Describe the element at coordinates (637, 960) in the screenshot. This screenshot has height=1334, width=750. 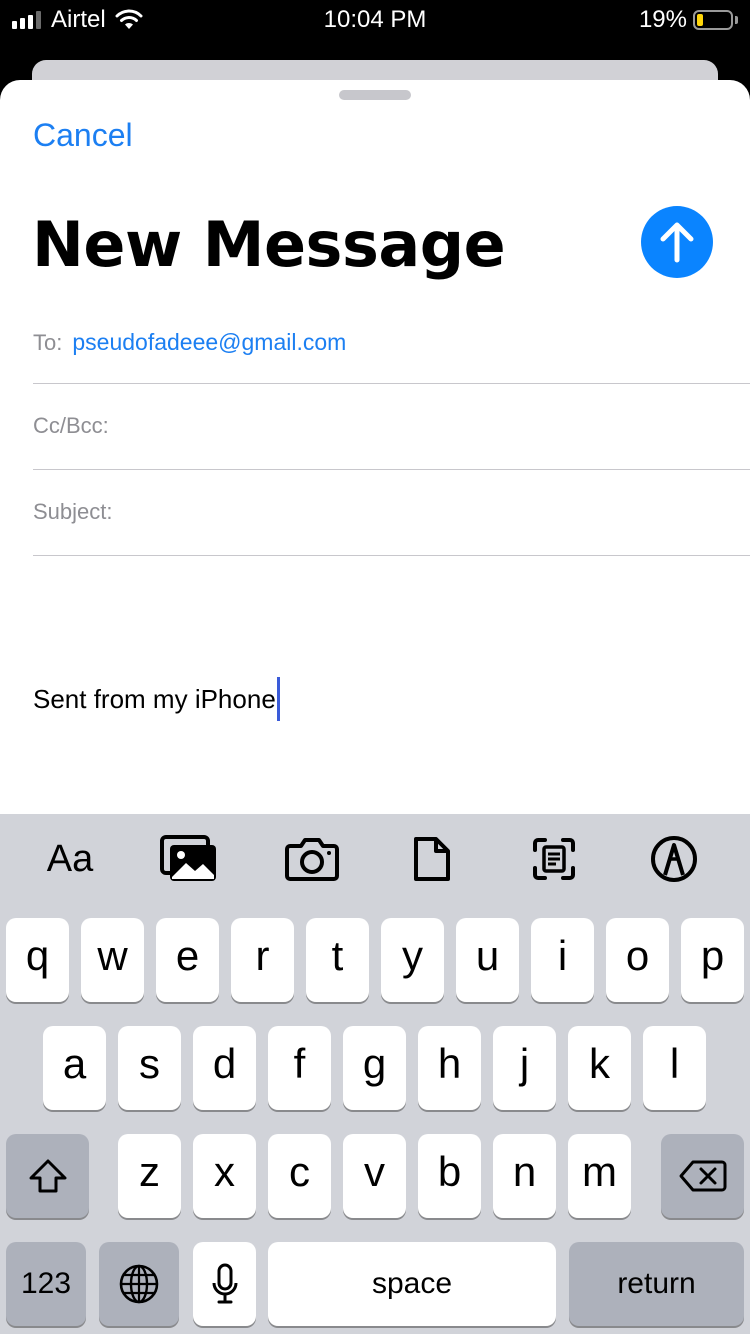
I see `key-o: o` at that location.